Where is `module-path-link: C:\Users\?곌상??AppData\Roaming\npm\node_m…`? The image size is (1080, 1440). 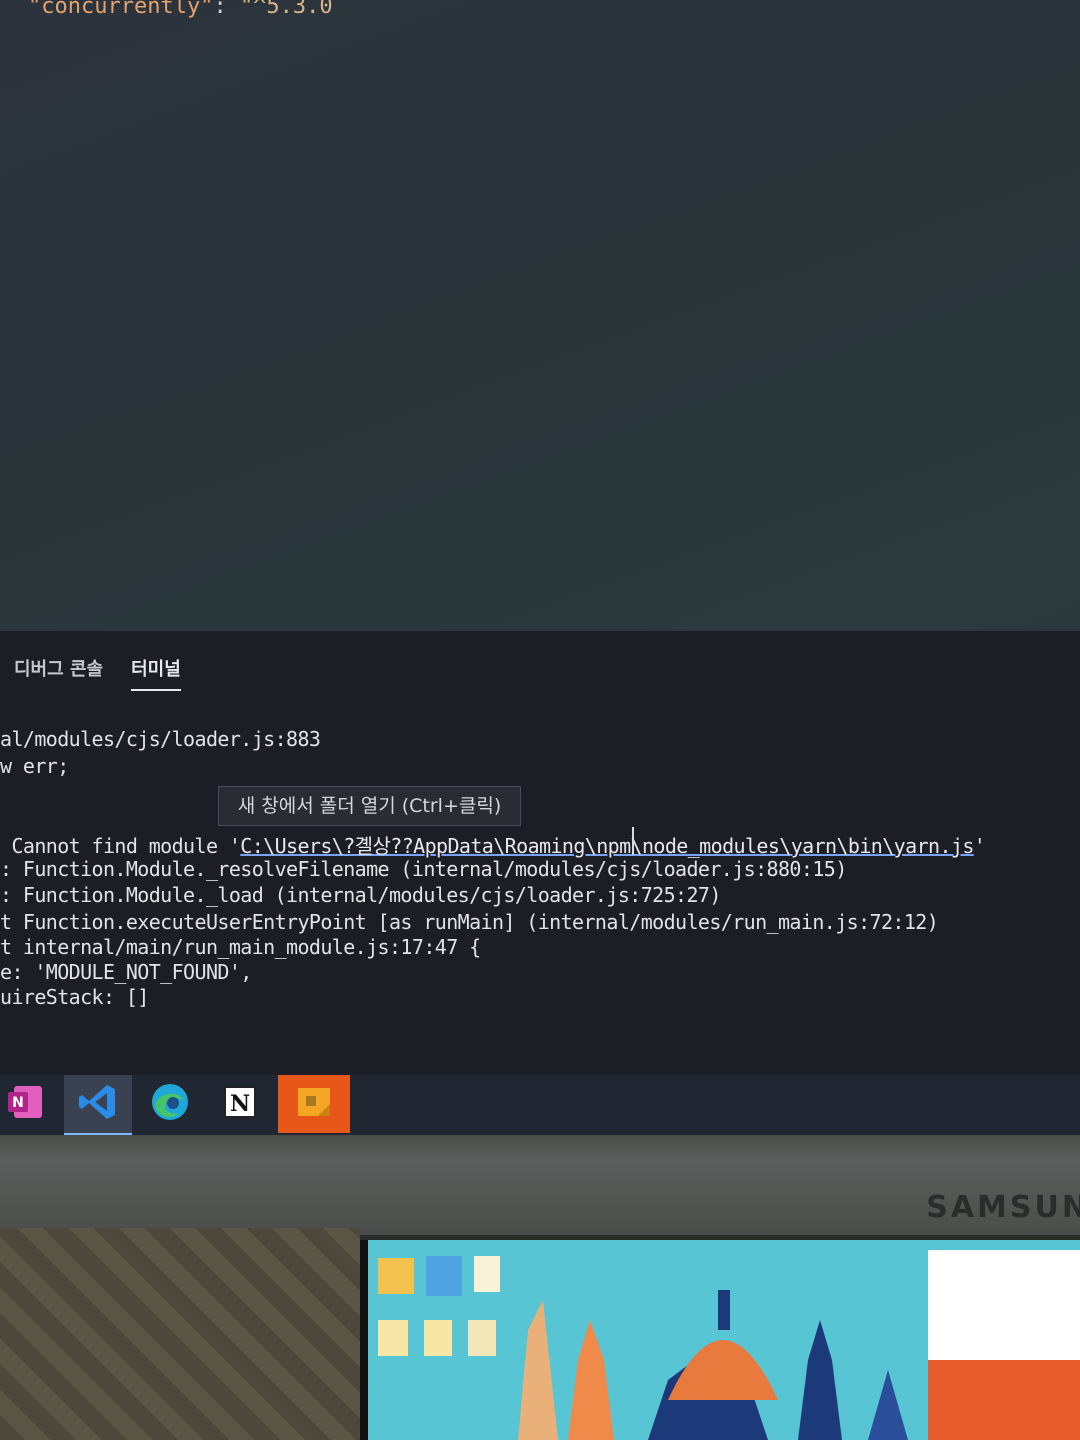 module-path-link: C:\Users\?곌상??AppData\Roaming\npm\node_m… is located at coordinates (607, 846).